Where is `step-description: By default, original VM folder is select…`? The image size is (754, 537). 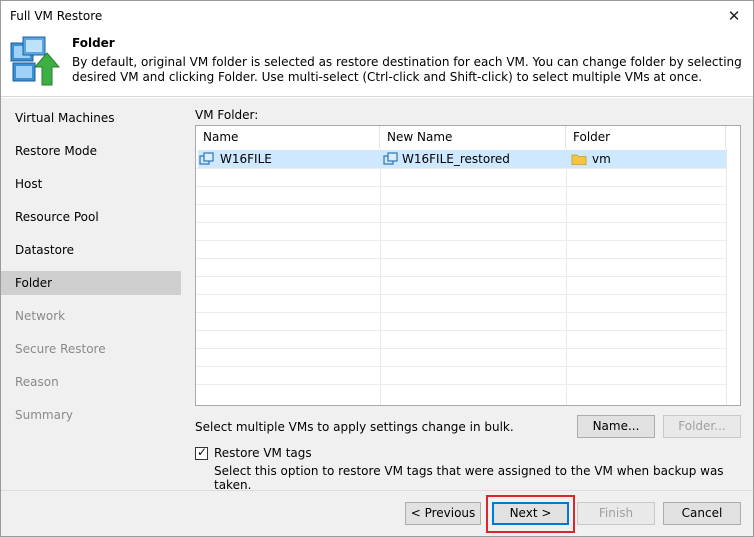
step-description: By default, original VM folder is select… is located at coordinates (407, 69).